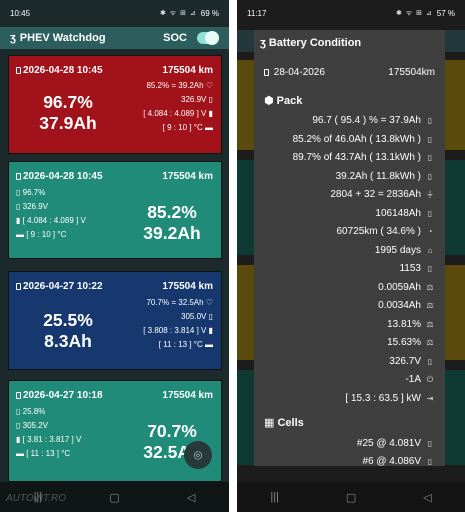  Describe the element at coordinates (13, 38) in the screenshot. I see `app-logo-icon: ӡ` at that location.